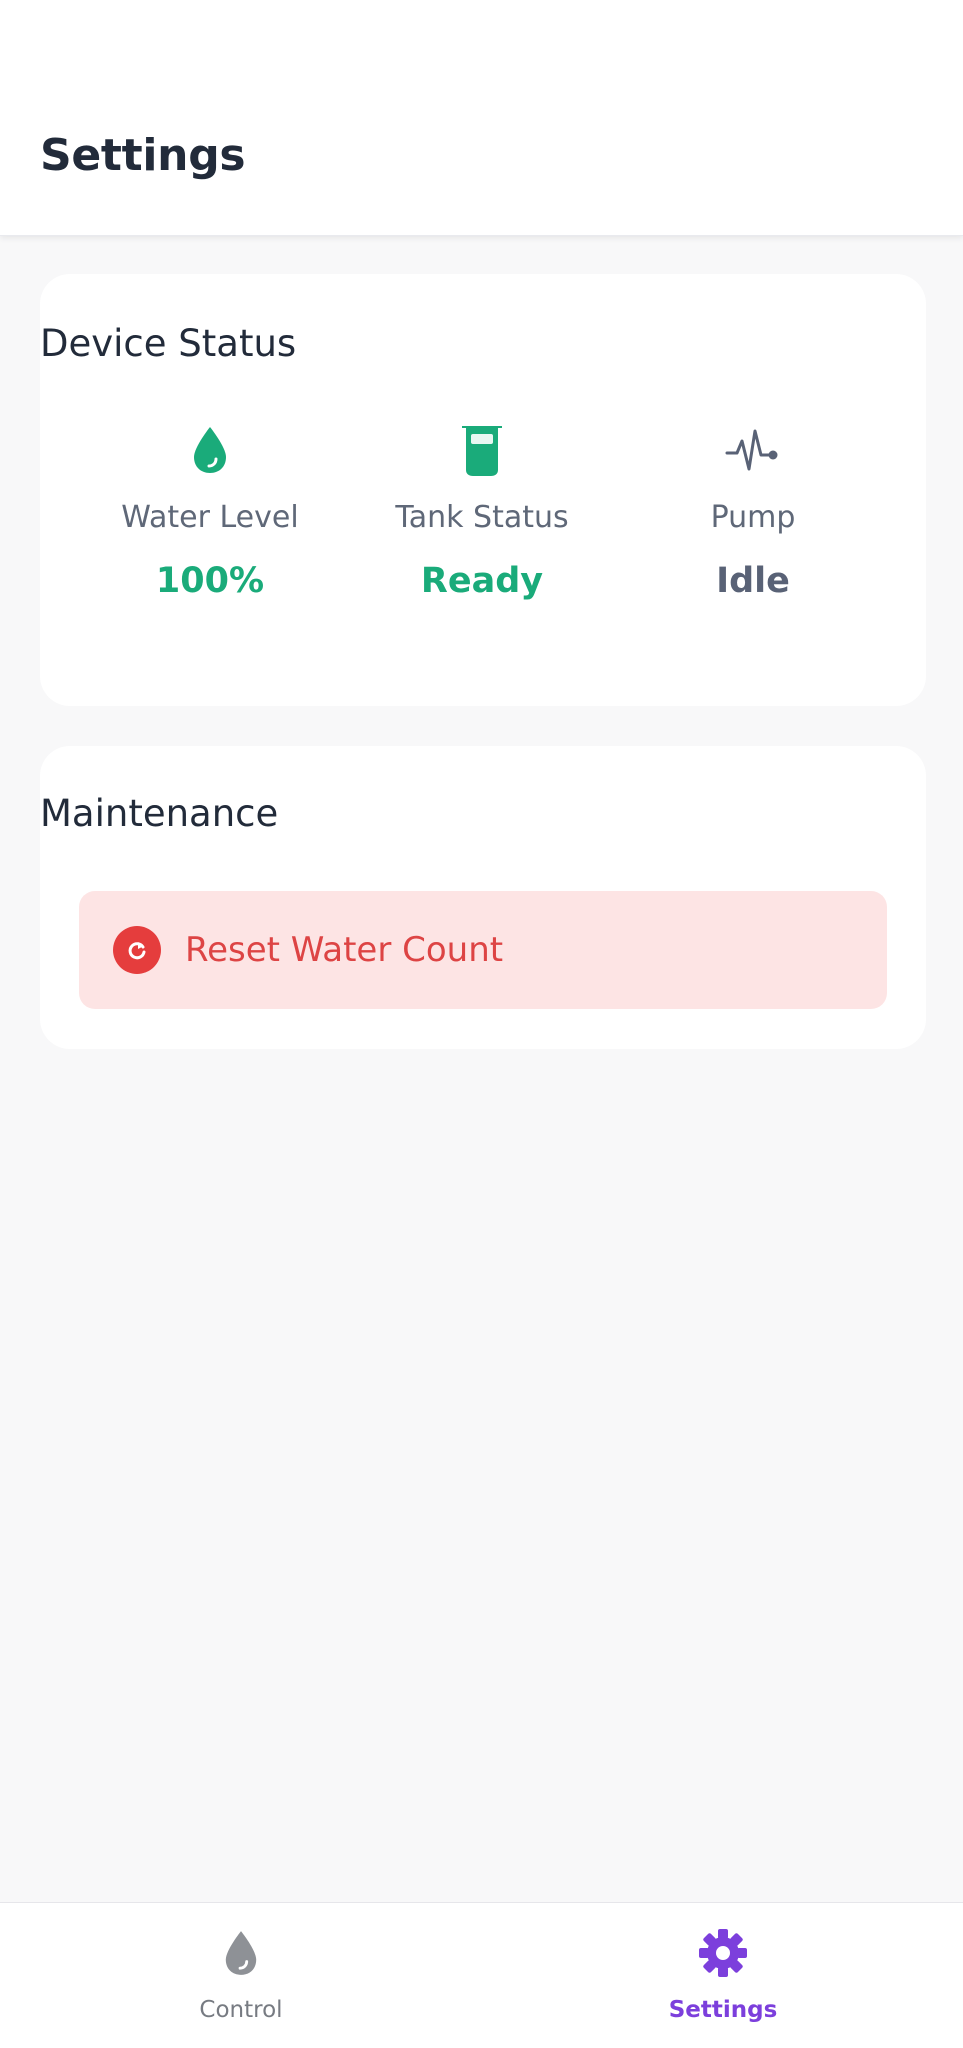  I want to click on nav-label: Control, so click(241, 2010).